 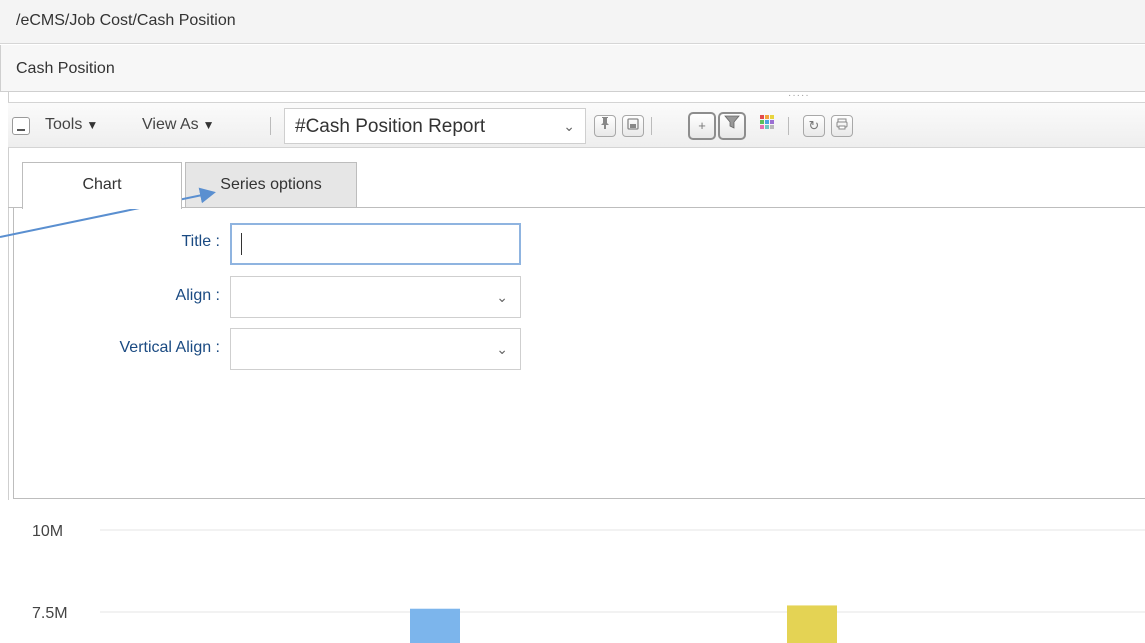 I want to click on tab-chart: Chart, so click(x=102, y=185).